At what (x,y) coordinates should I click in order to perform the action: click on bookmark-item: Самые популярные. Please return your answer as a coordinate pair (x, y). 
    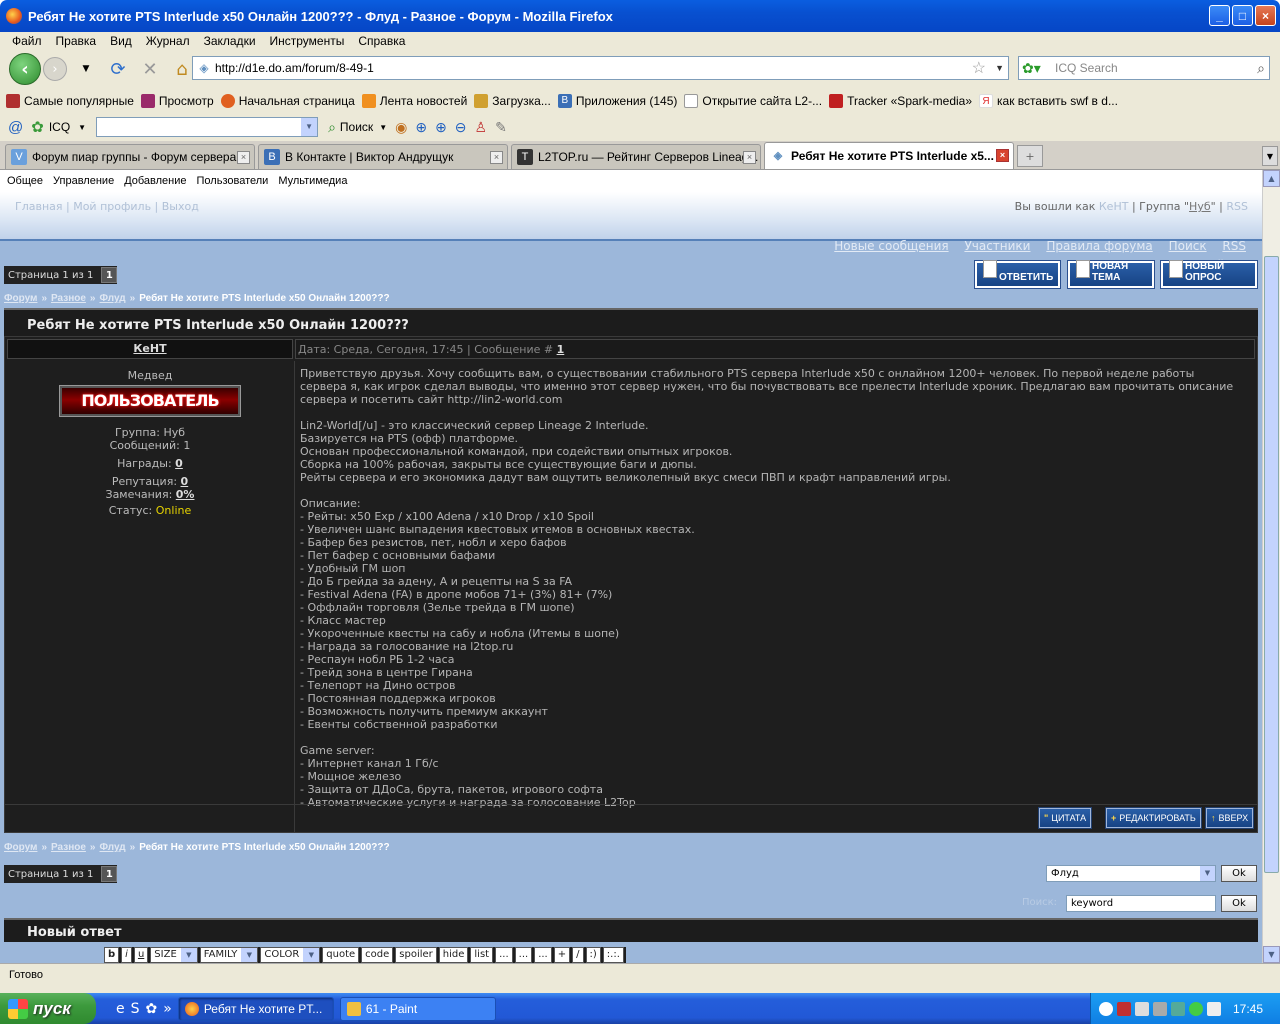
    Looking at the image, I should click on (70, 100).